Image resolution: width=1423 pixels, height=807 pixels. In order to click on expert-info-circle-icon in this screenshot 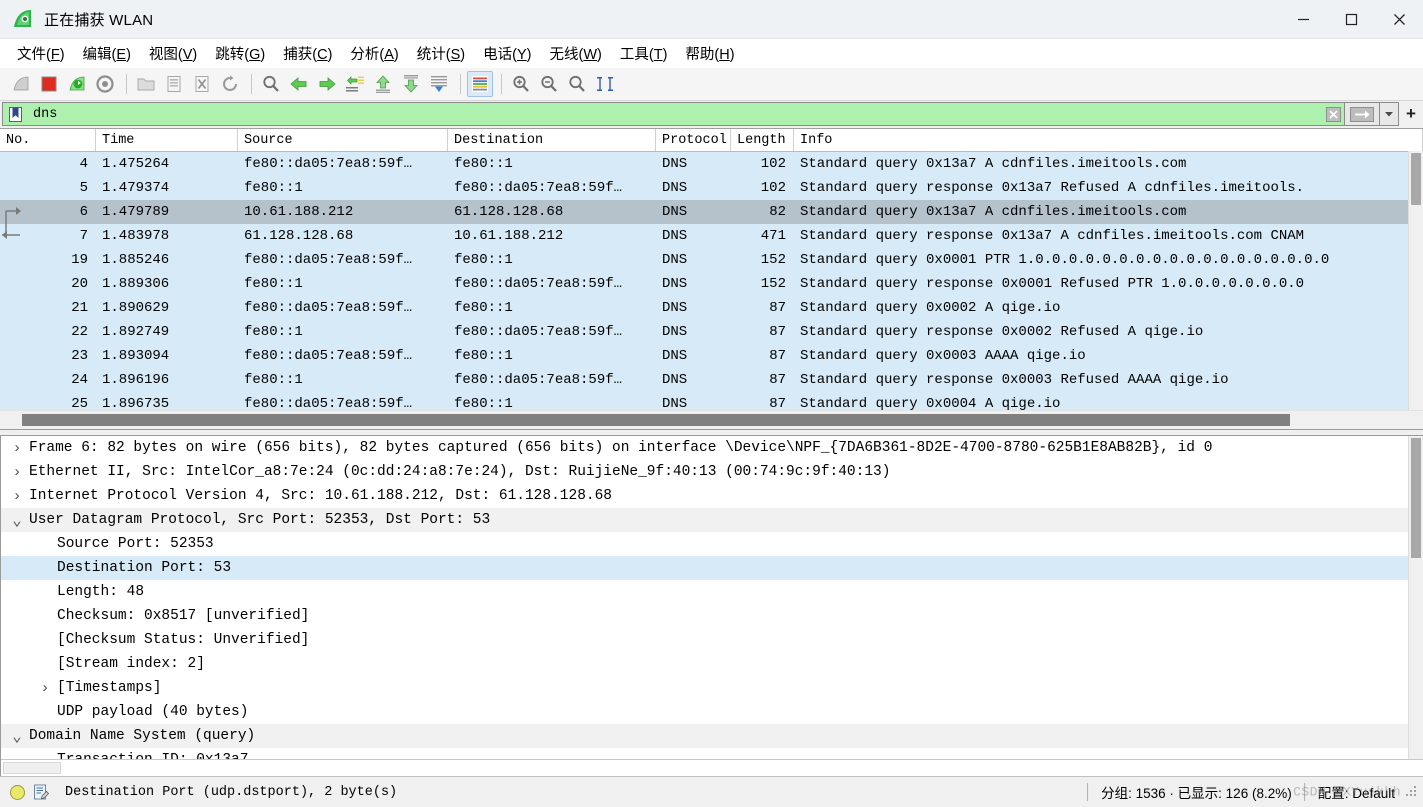, I will do `click(17, 792)`.